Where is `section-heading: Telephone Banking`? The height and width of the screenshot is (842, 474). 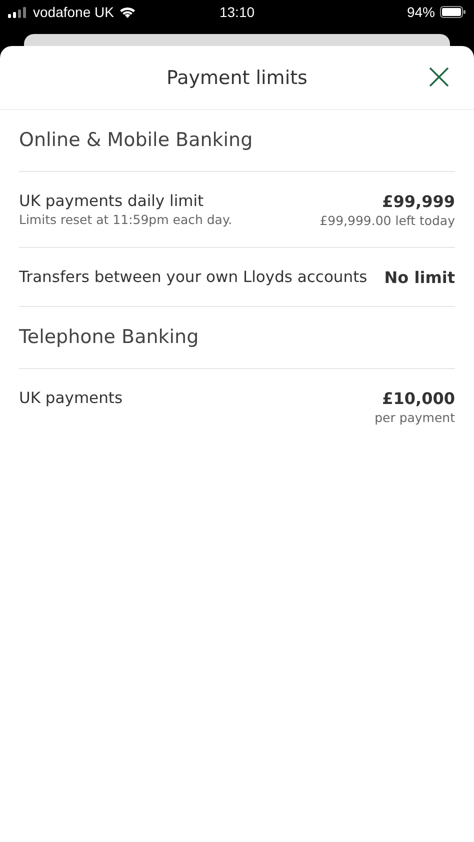 section-heading: Telephone Banking is located at coordinates (237, 338).